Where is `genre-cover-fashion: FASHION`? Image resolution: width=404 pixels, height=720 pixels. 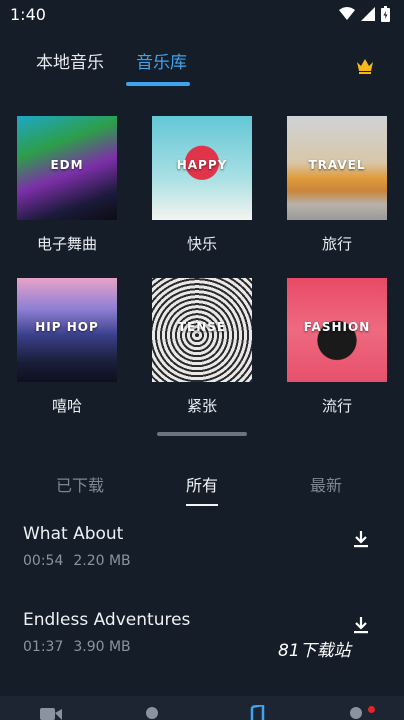 genre-cover-fashion: FASHION is located at coordinates (337, 330).